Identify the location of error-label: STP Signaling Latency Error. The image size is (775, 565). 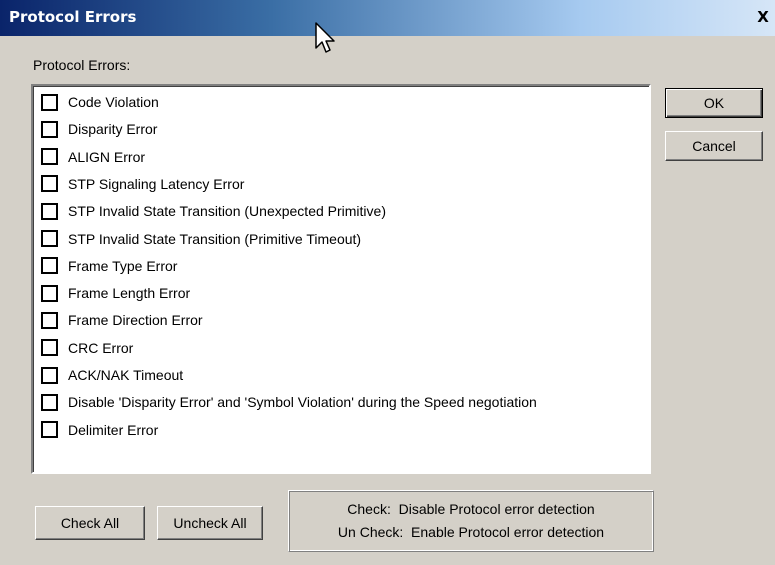
(156, 183).